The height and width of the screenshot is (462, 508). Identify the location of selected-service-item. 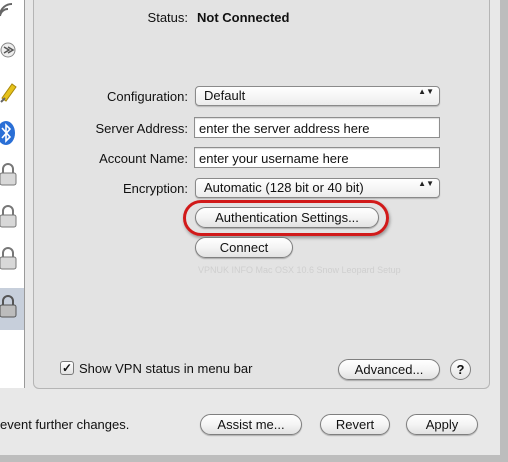
(12, 309).